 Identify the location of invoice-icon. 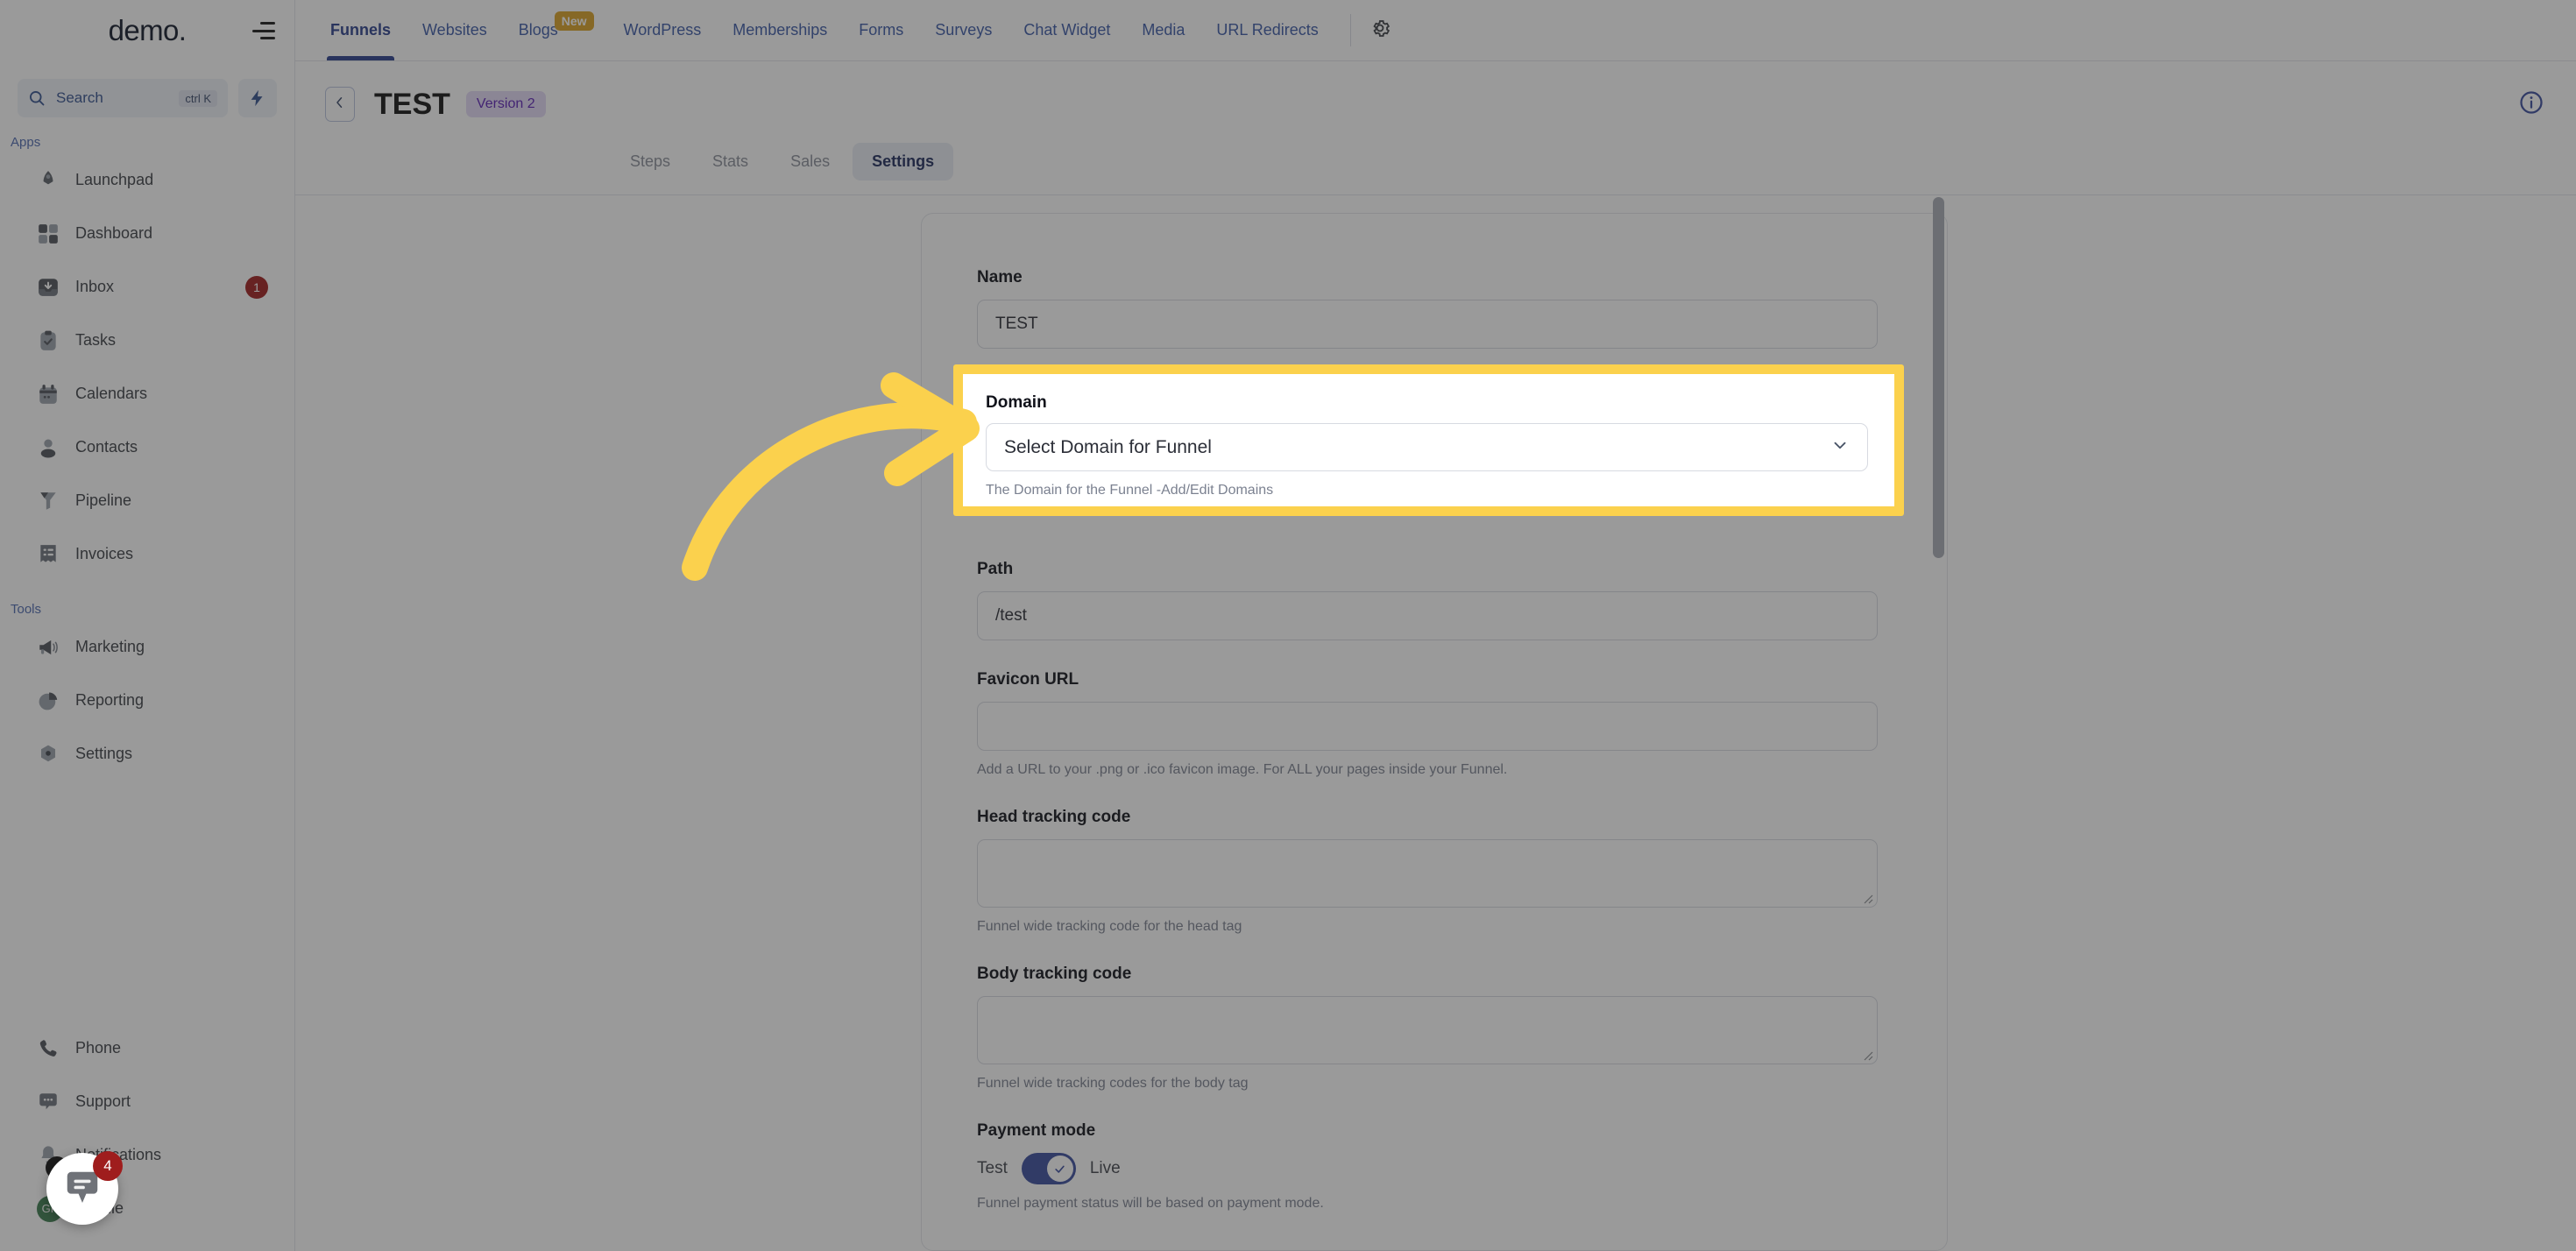
(48, 554).